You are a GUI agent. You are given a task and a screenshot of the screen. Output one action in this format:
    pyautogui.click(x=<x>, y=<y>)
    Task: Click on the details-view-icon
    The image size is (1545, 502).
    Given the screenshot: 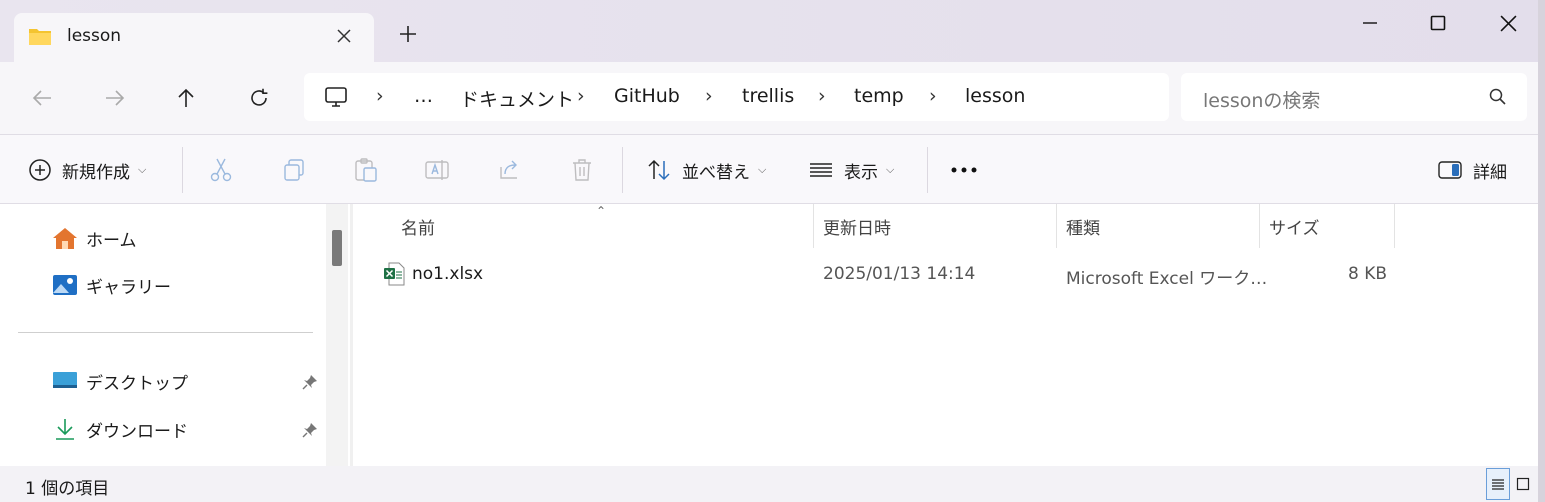 What is the action you would take?
    pyautogui.click(x=1498, y=484)
    